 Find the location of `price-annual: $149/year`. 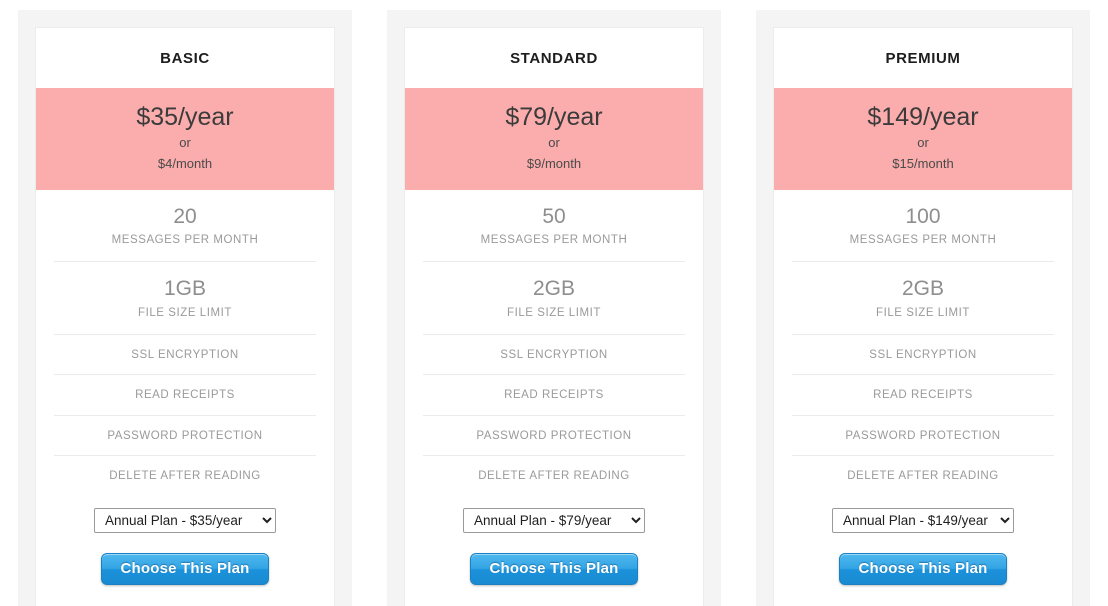

price-annual: $149/year is located at coordinates (923, 117).